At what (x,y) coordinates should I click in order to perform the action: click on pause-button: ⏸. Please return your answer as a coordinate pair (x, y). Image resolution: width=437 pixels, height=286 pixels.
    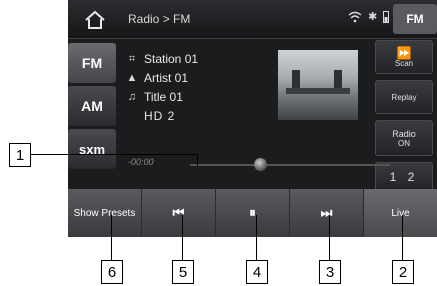
    Looking at the image, I should click on (253, 213).